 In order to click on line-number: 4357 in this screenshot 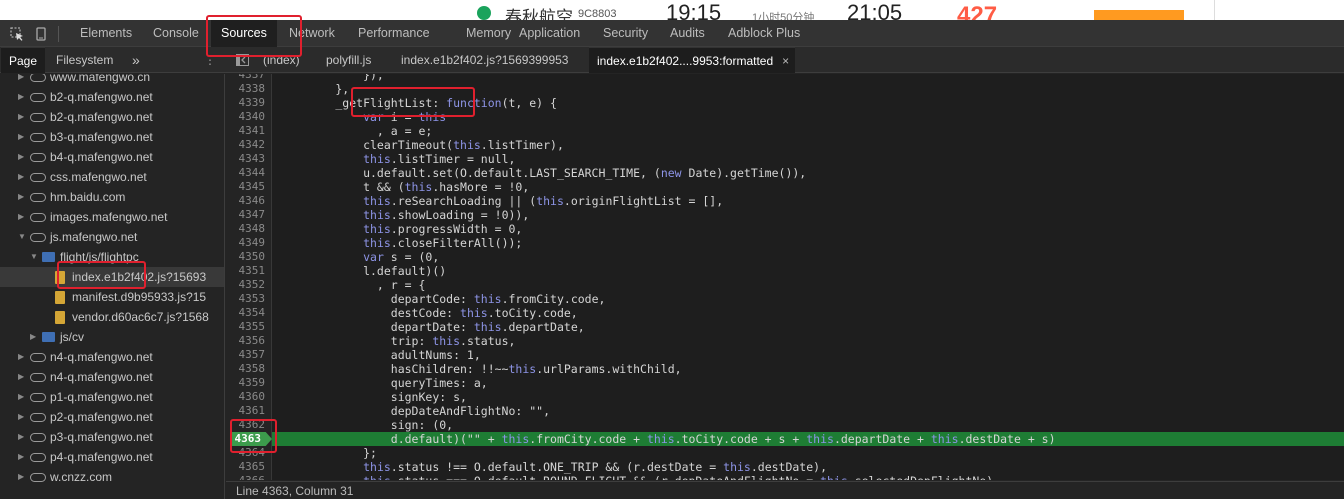, I will do `click(252, 354)`.